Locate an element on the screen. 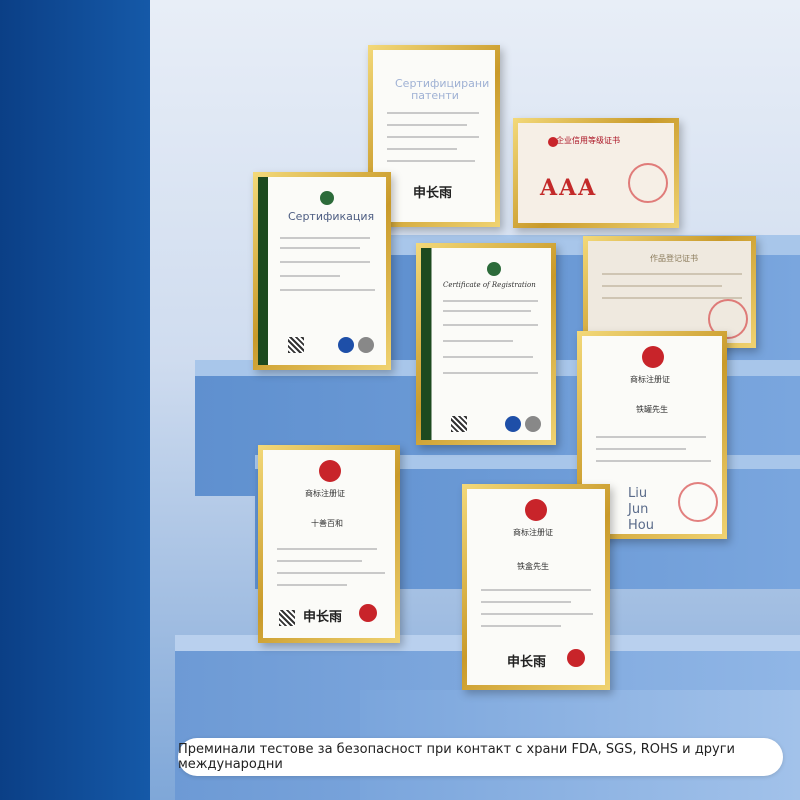 The image size is (800, 800). trademark-certificate: 商标注册证 十善百和 申长雨 is located at coordinates (329, 544).